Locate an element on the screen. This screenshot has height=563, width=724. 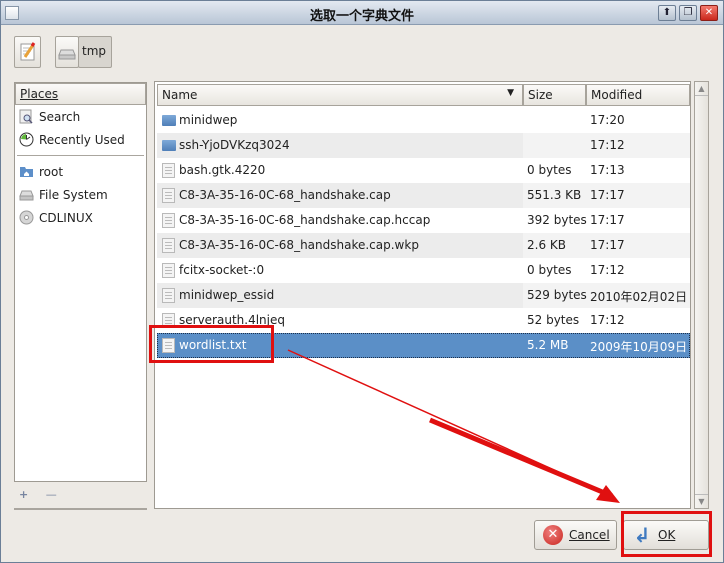
home-folder-icon is located at coordinates (26, 172).